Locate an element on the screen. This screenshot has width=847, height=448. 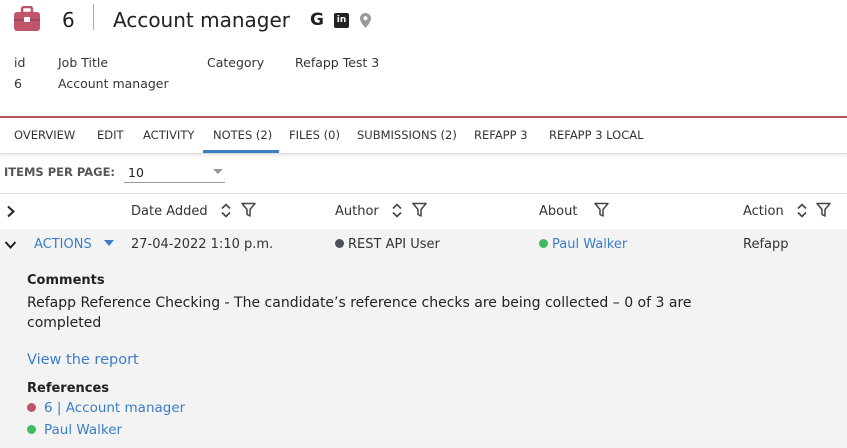
reference-link: 6 | Account manager is located at coordinates (114, 408).